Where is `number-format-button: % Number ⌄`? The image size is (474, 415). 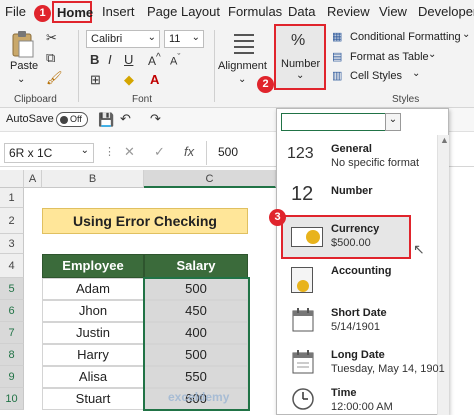 number-format-button: % Number ⌄ is located at coordinates (300, 57).